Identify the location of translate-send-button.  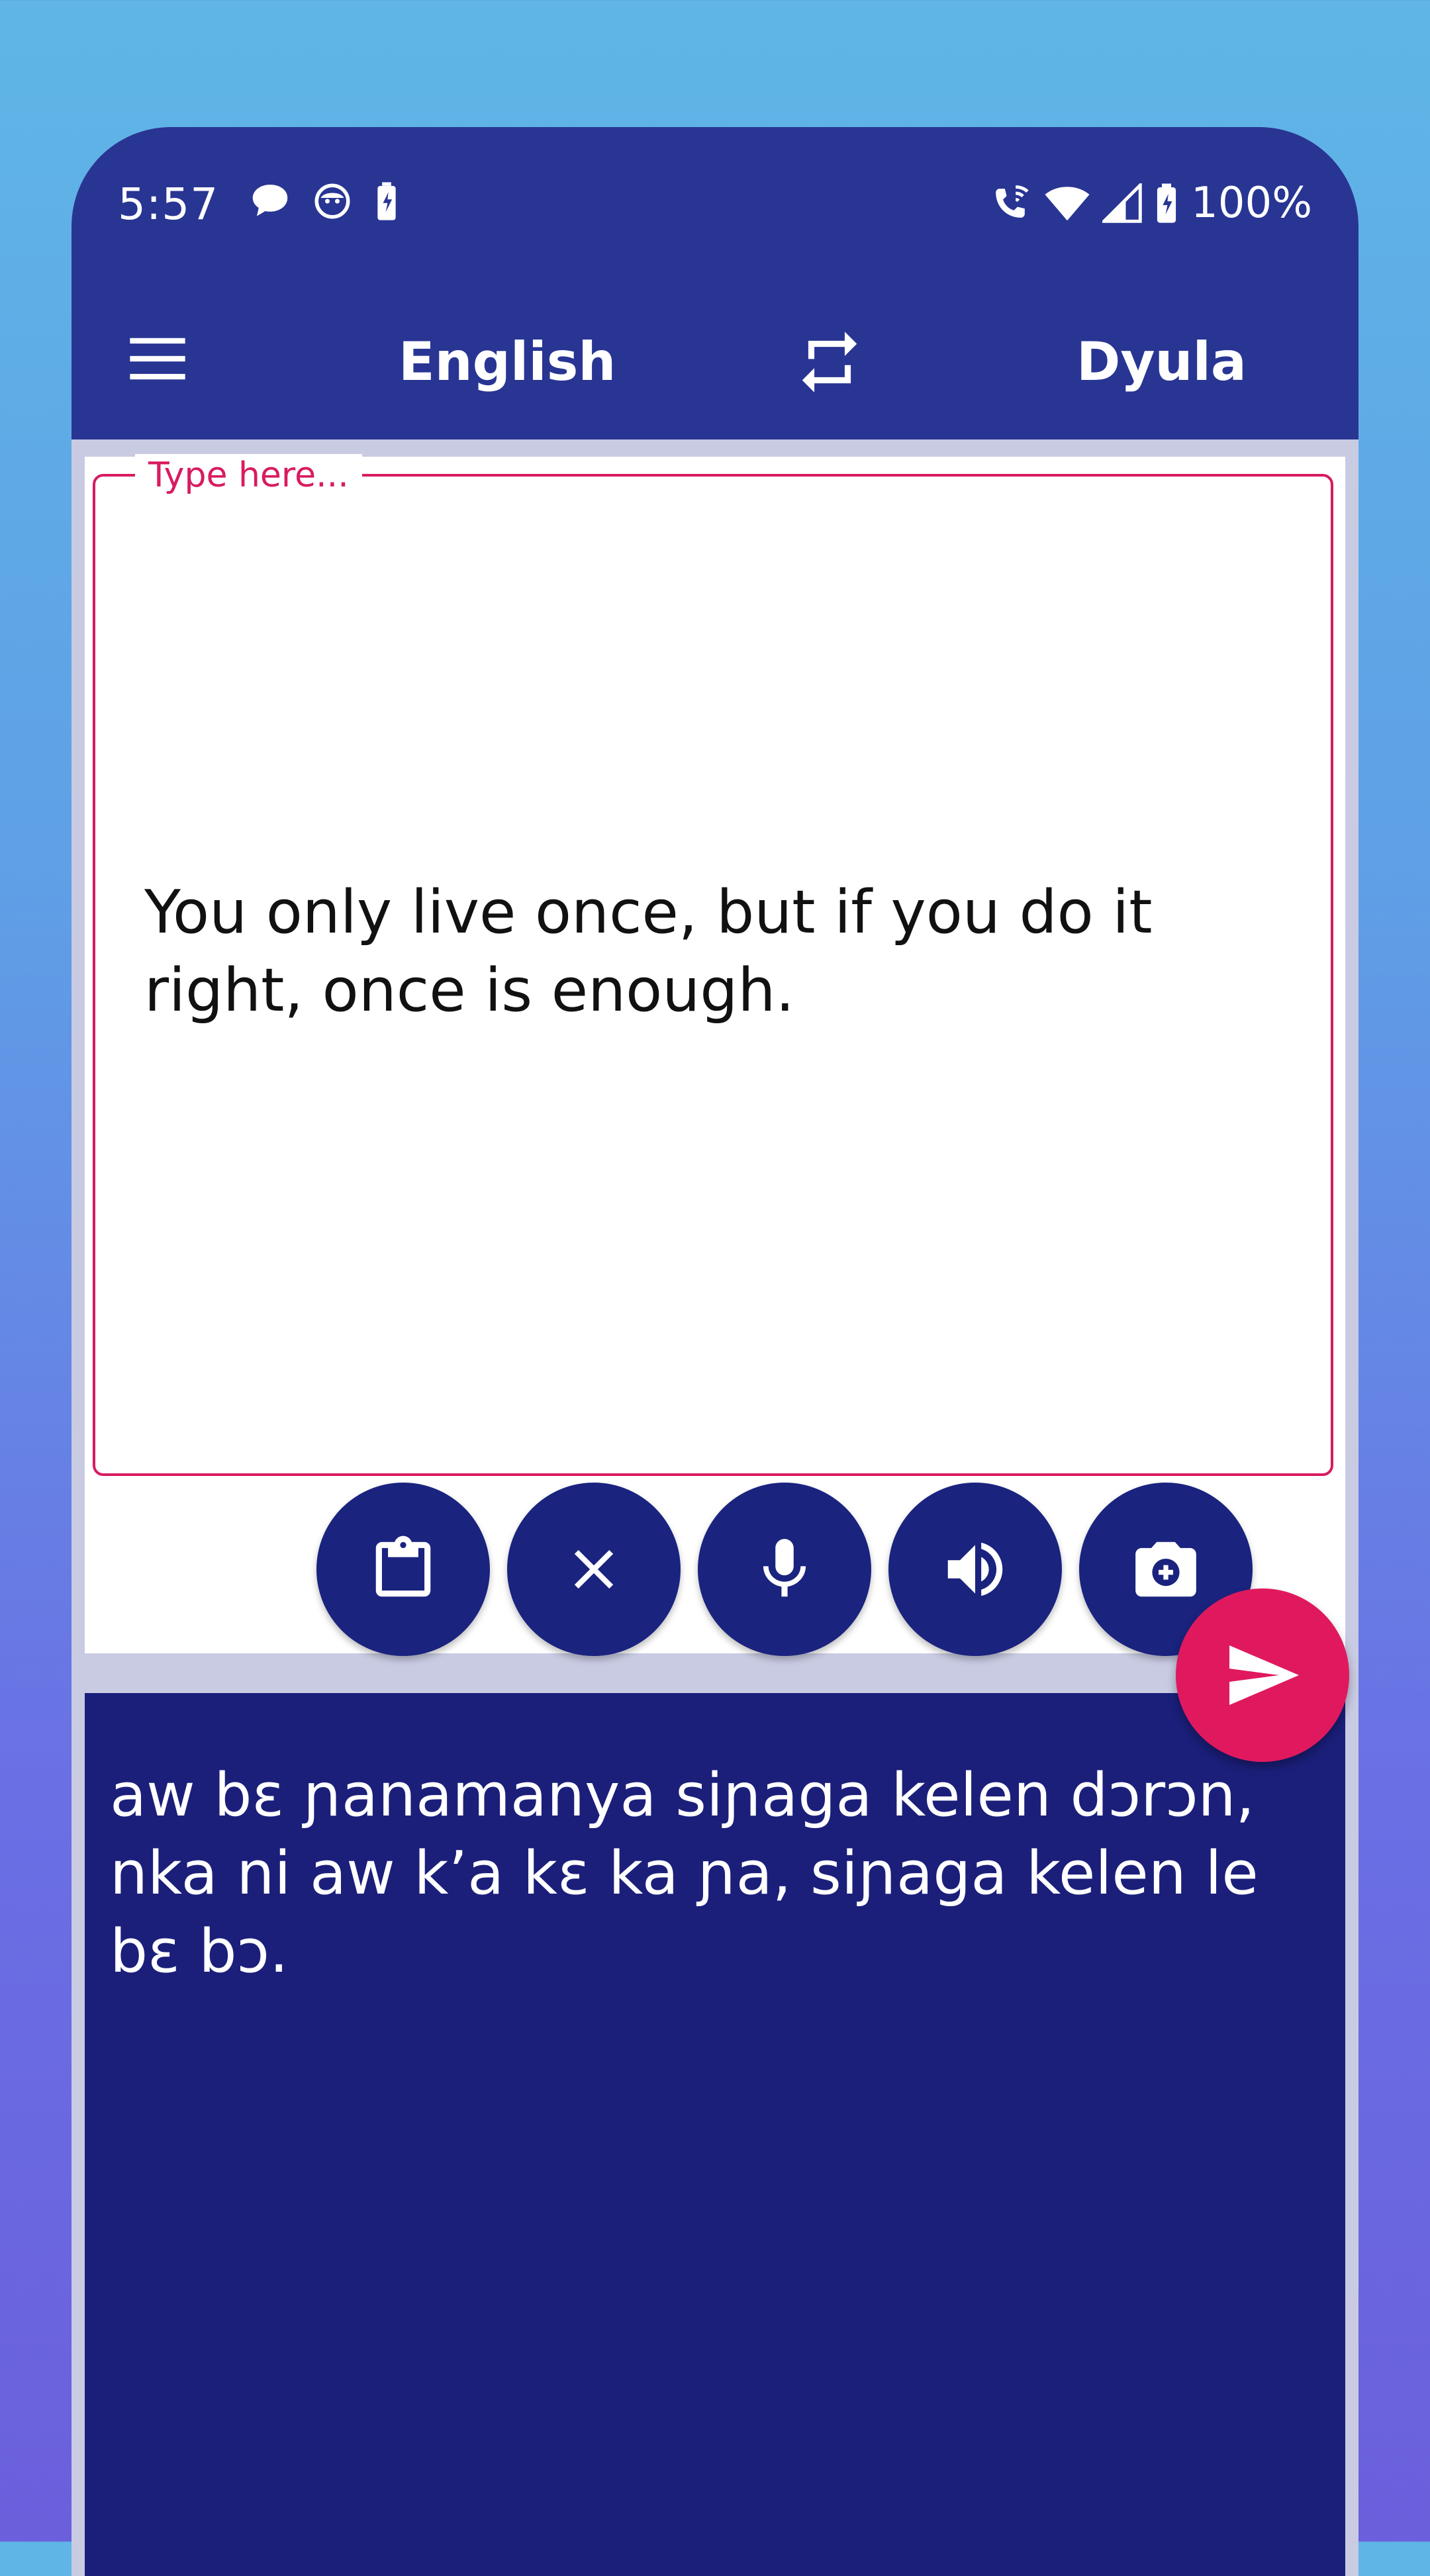
(1262, 1675).